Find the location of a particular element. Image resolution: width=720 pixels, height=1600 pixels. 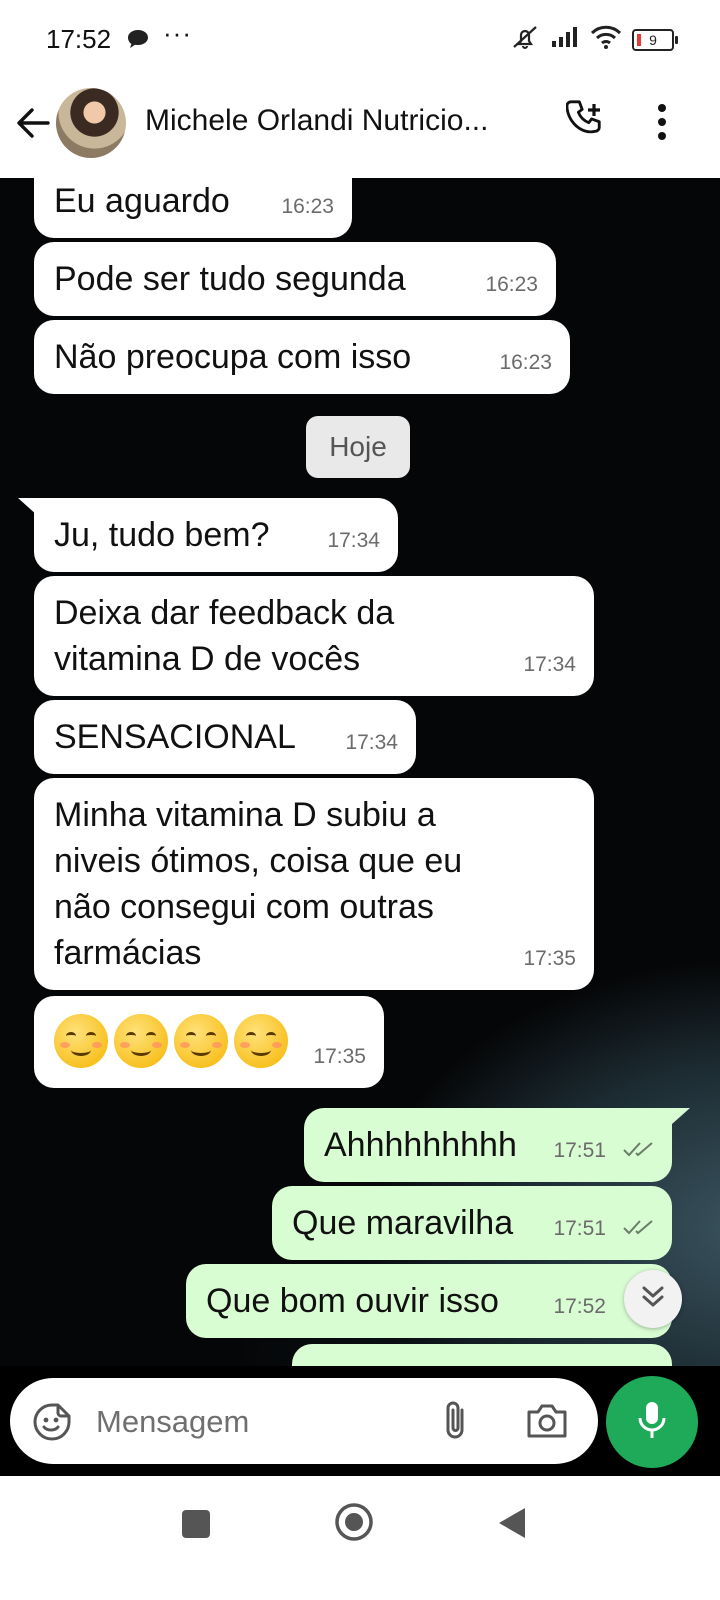

composer-bar is located at coordinates (360, 1421).